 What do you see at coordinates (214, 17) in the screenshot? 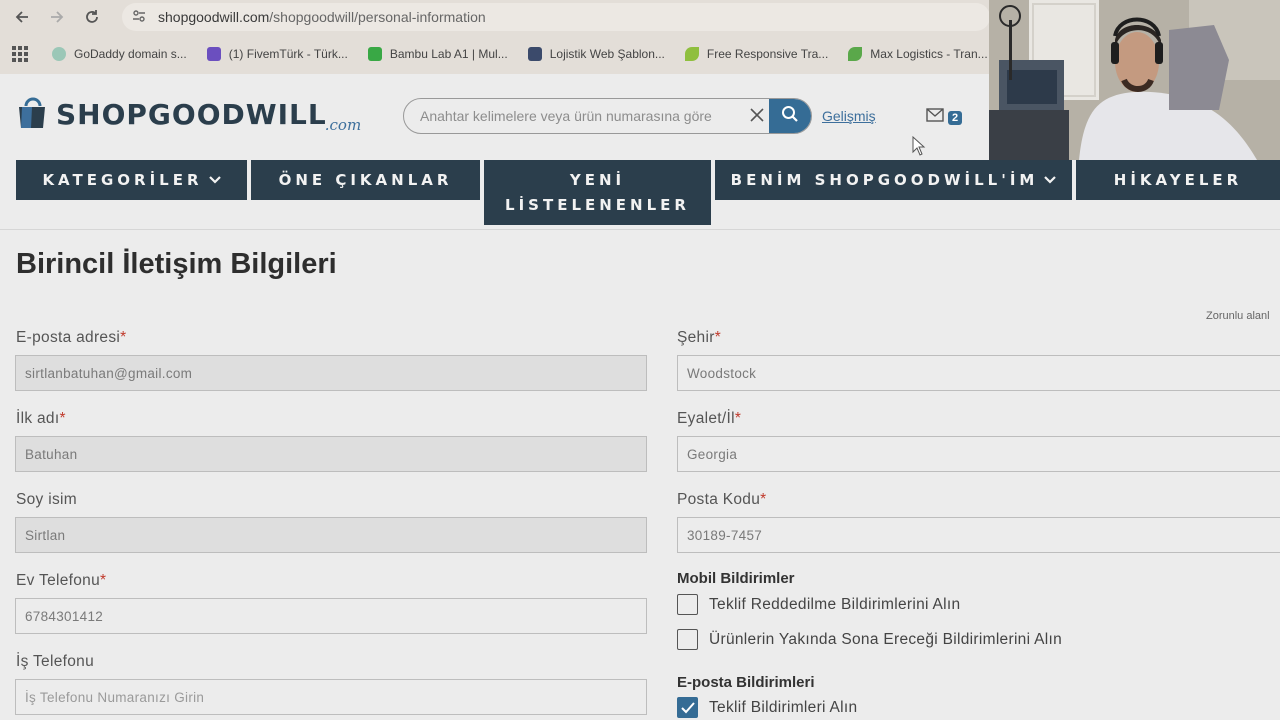
I see `url-host: shopgoodwill.com` at bounding box center [214, 17].